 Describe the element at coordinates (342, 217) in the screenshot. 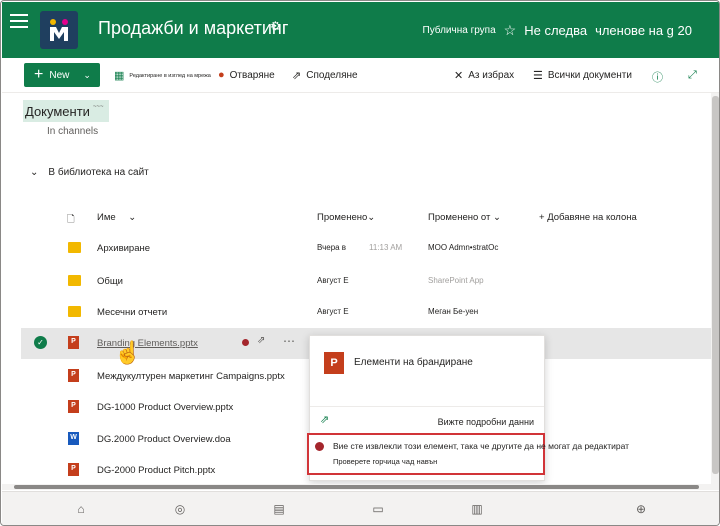

I see `column-modified-label: Променено` at that location.